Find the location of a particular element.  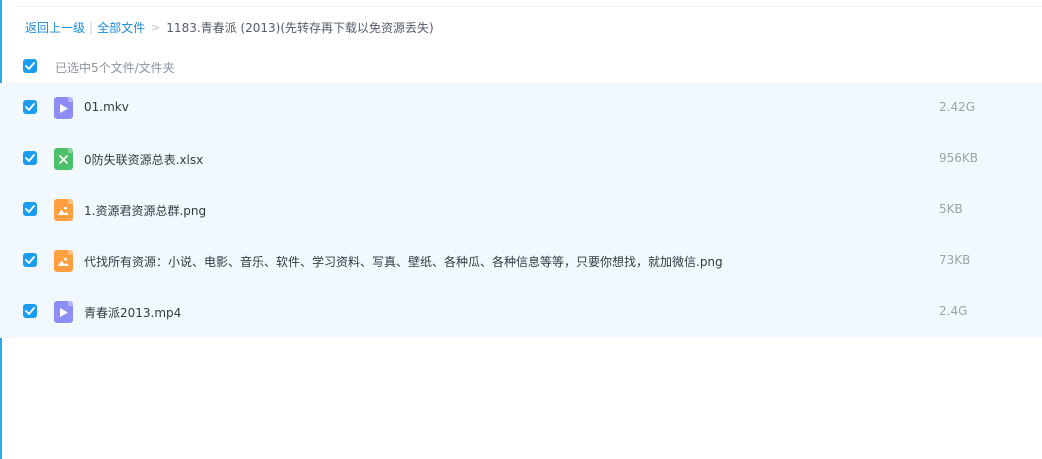

all-files-link: 全部文件 is located at coordinates (121, 27).